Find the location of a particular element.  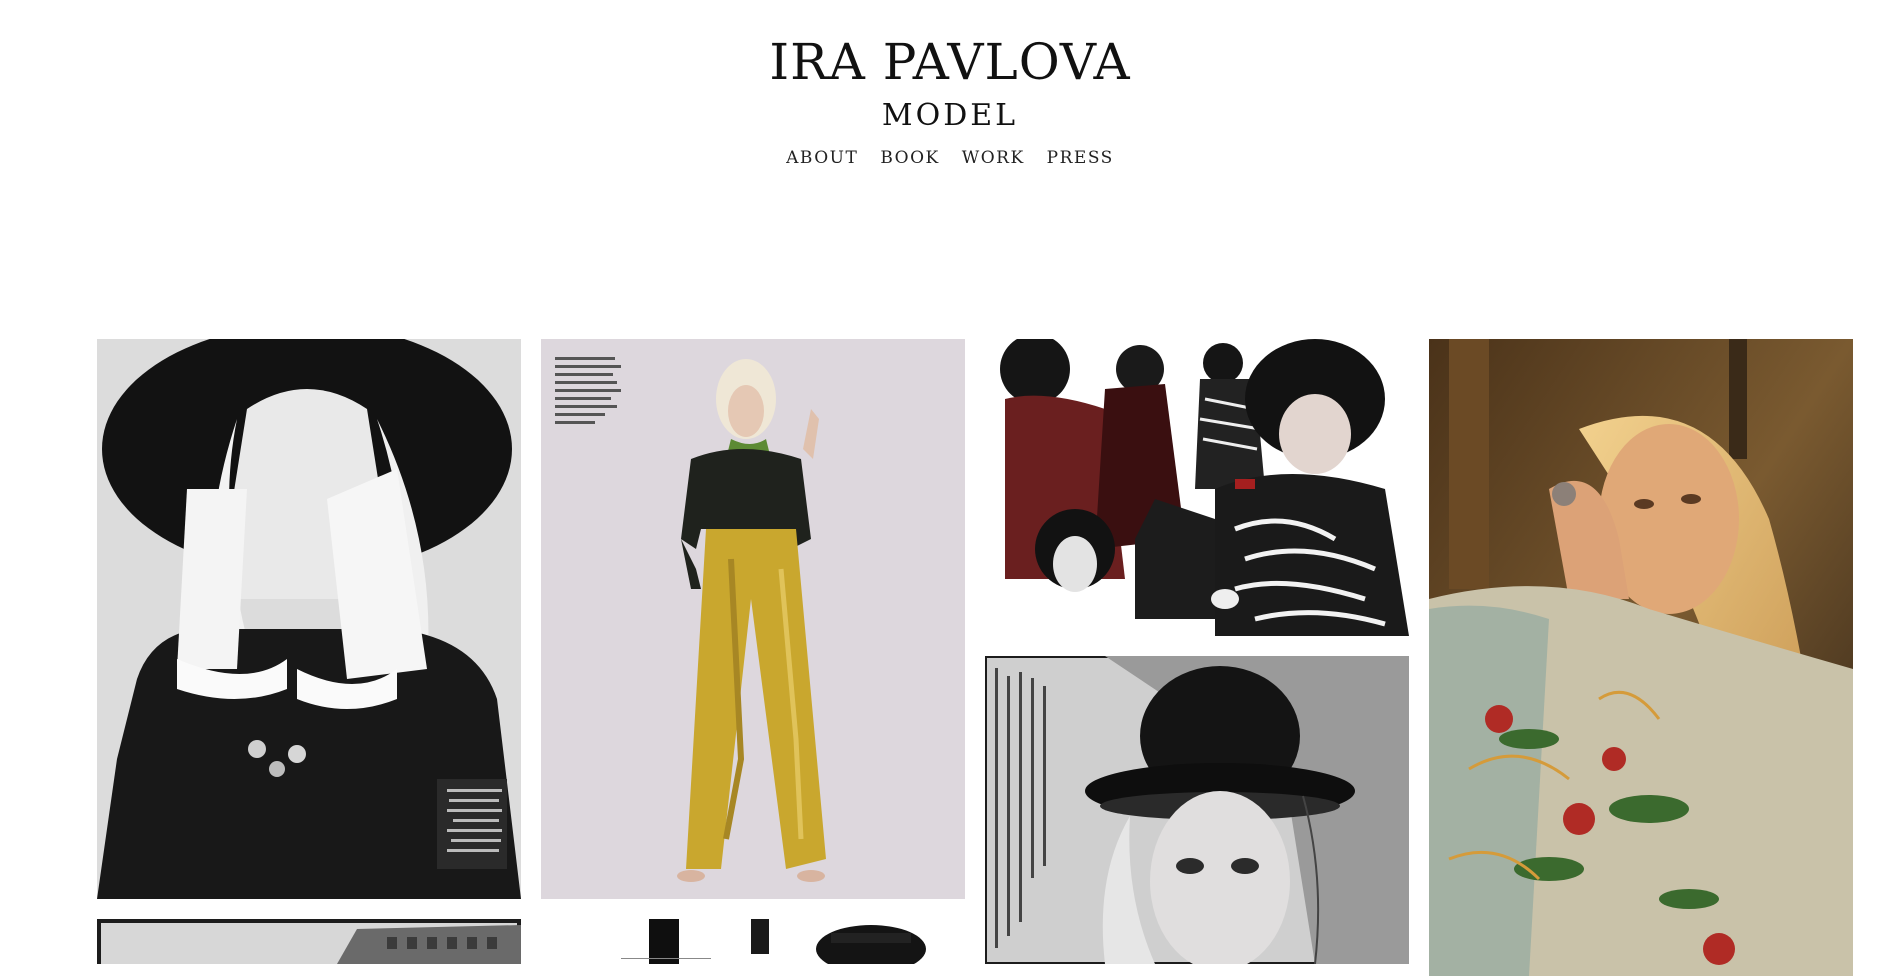

photo-city-street is located at coordinates (309, 941).